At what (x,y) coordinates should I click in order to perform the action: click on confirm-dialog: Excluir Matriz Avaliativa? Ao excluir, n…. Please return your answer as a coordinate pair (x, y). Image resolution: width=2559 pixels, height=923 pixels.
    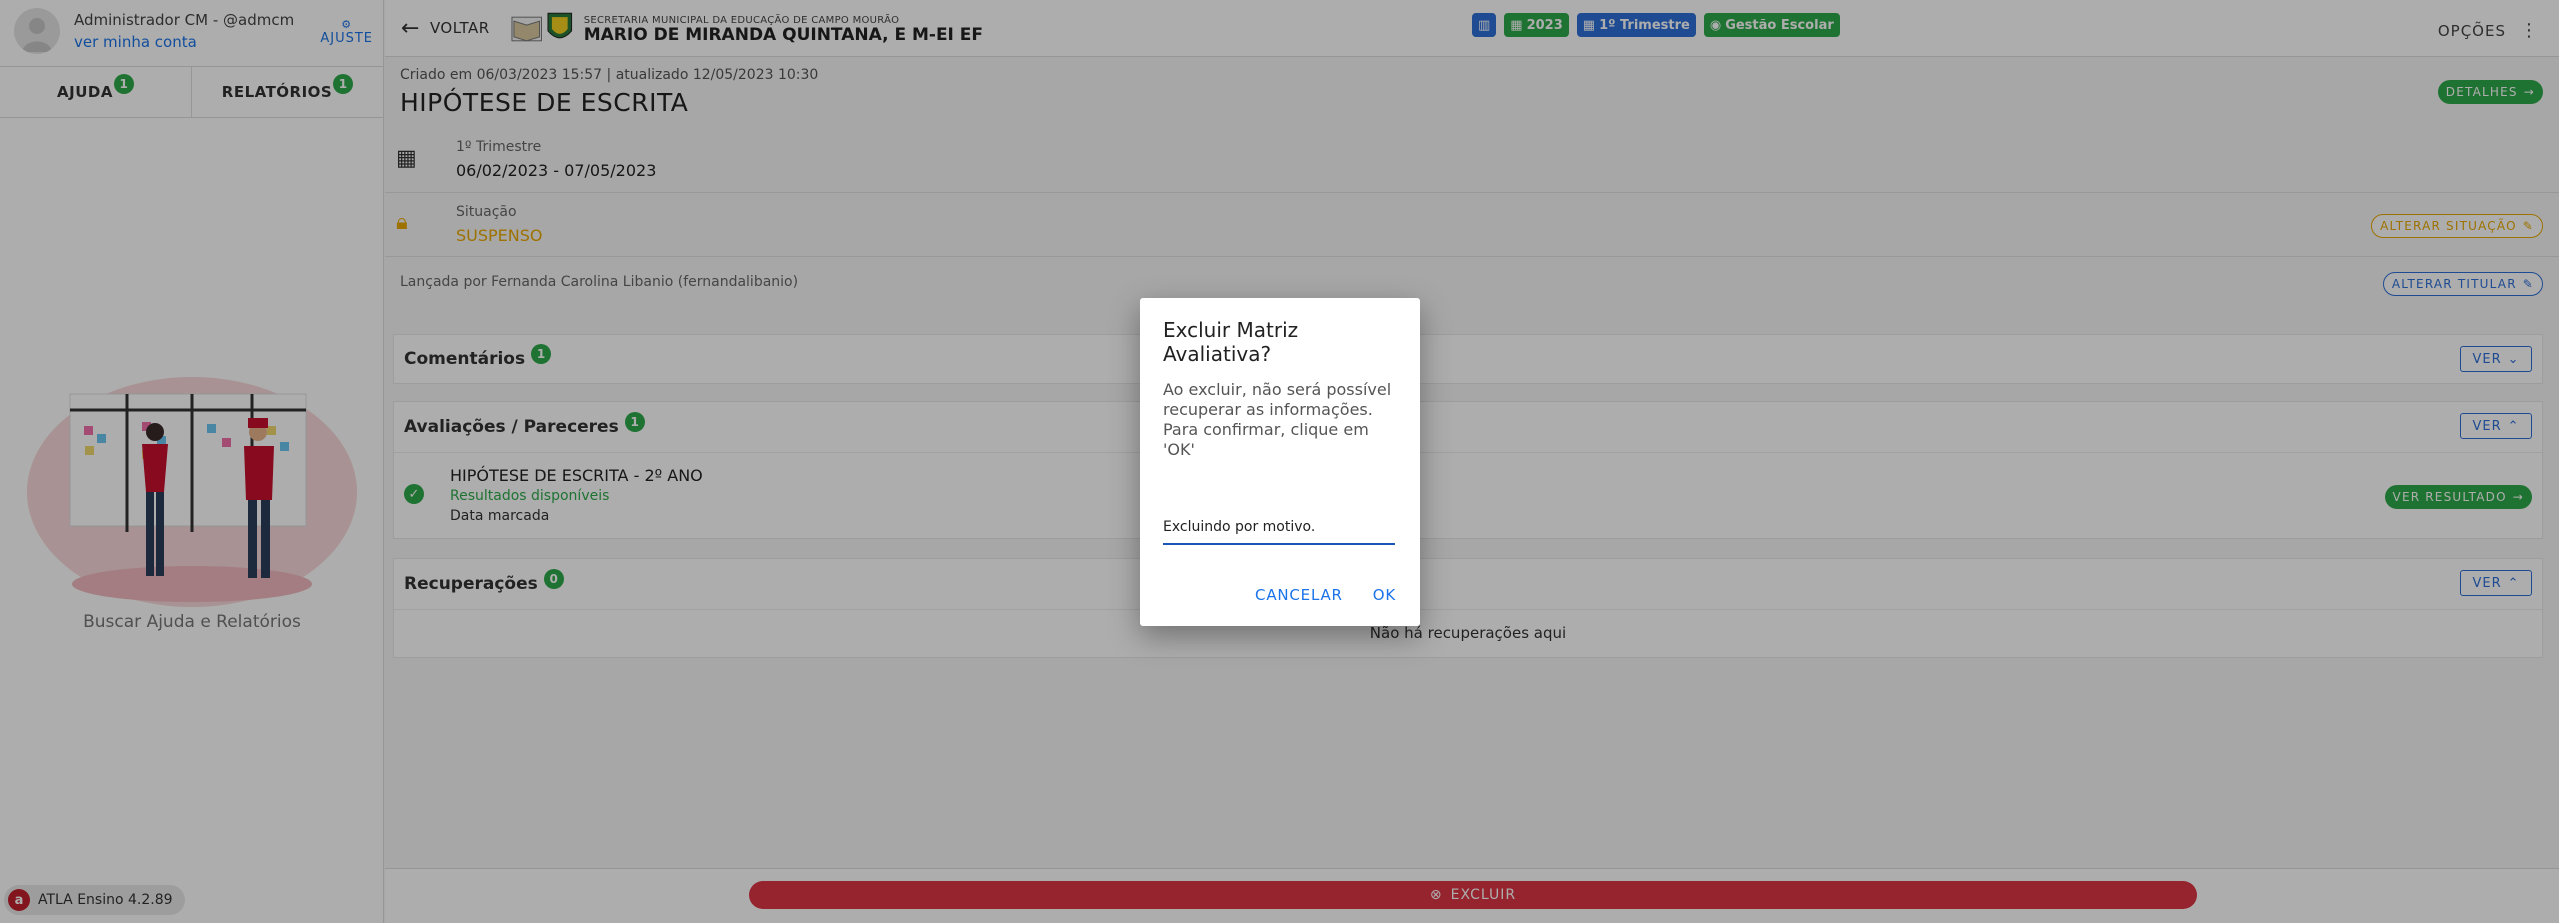
    Looking at the image, I should click on (1280, 462).